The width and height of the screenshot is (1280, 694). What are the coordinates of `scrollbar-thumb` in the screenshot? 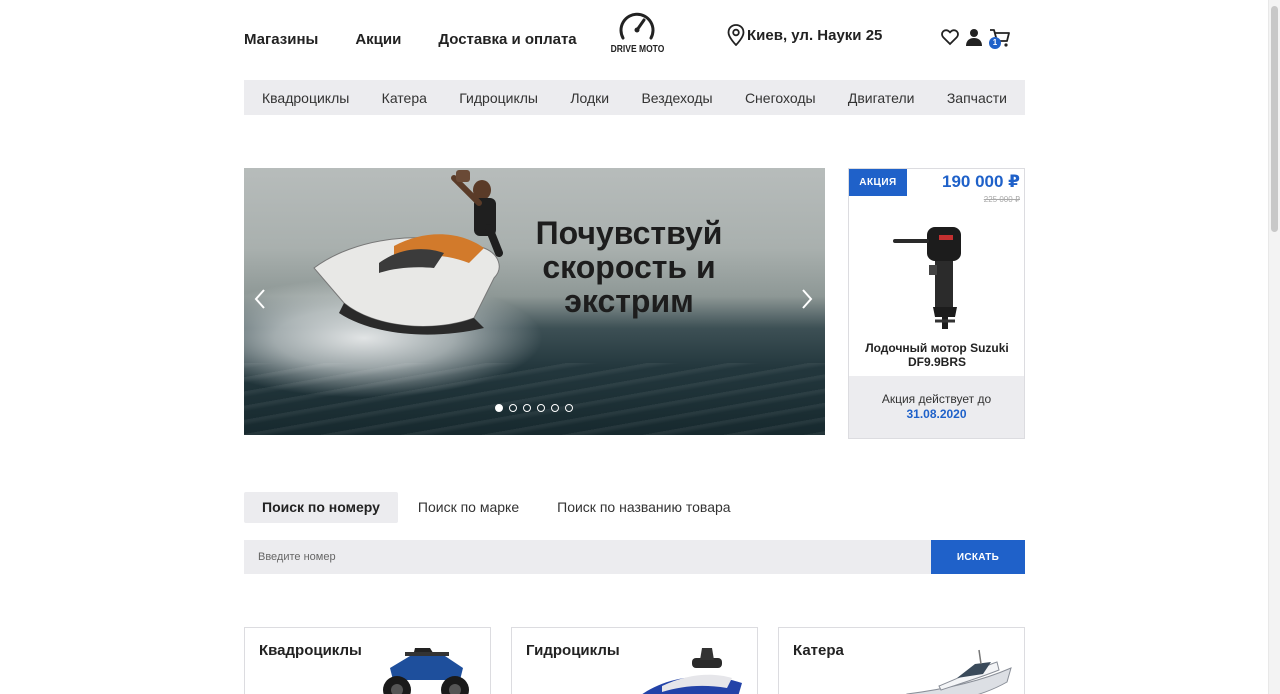 It's located at (1274, 119).